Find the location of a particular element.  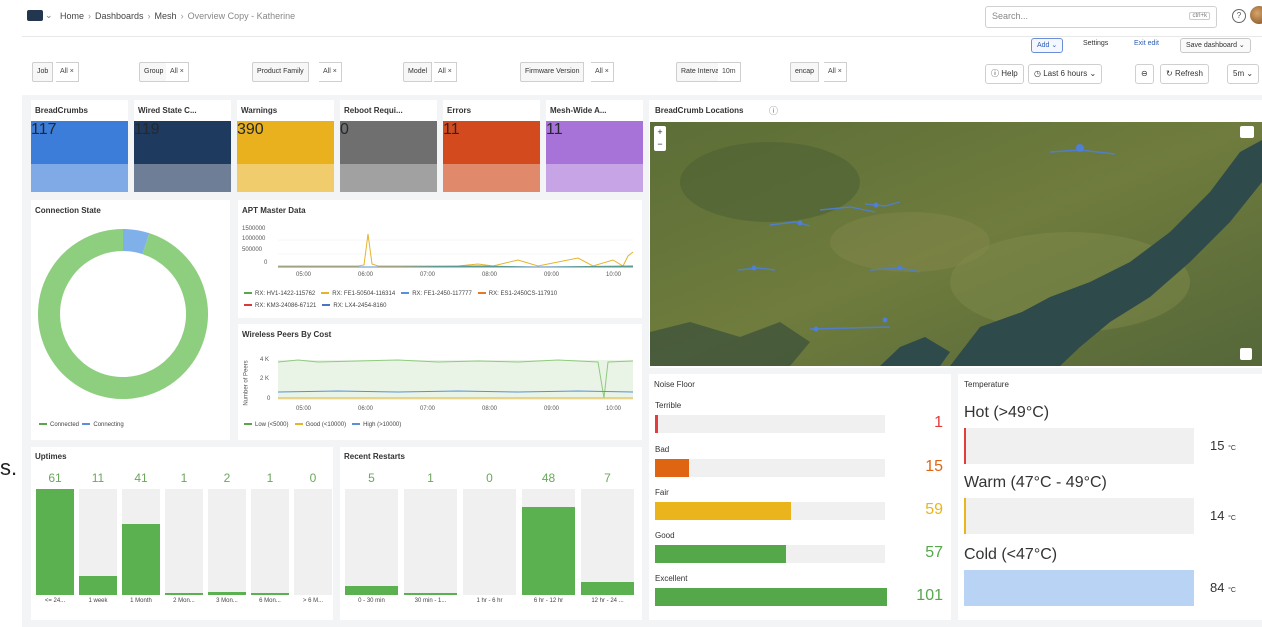

map-zoom-controls: + − is located at coordinates (660, 138).